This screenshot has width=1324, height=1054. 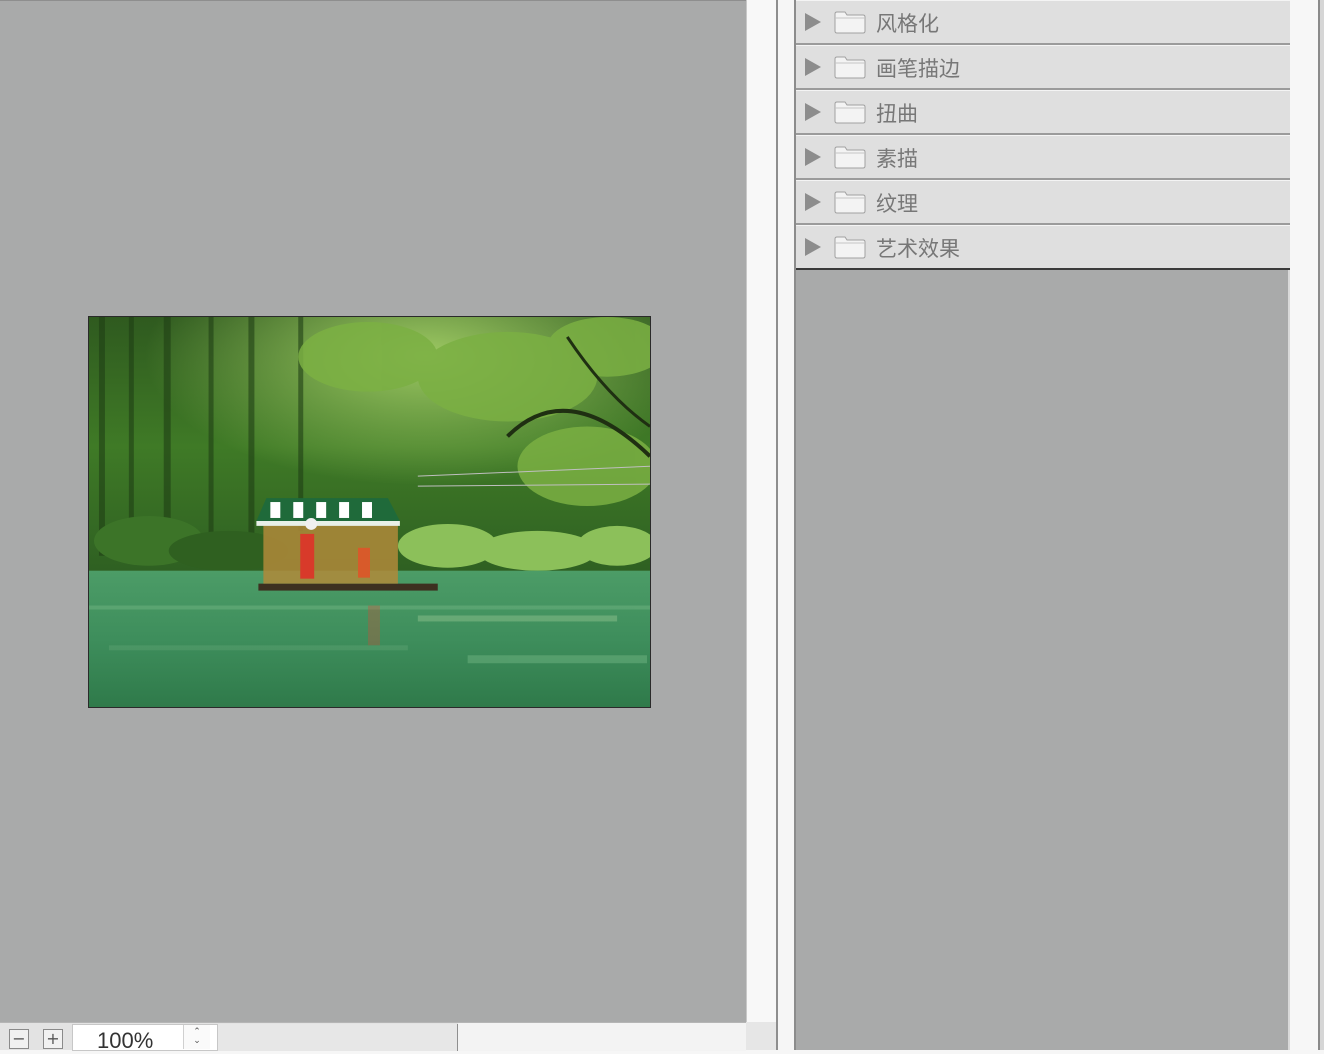 I want to click on filter-folder-brush-strokes: 画笔描边, so click(x=1043, y=67).